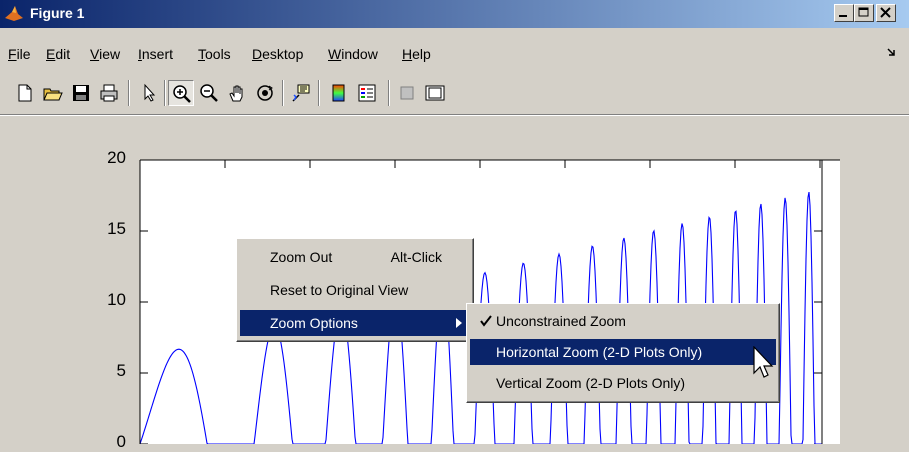 This screenshot has height=452, width=909. What do you see at coordinates (121, 441) in the screenshot?
I see `y-tick-label: 0` at bounding box center [121, 441].